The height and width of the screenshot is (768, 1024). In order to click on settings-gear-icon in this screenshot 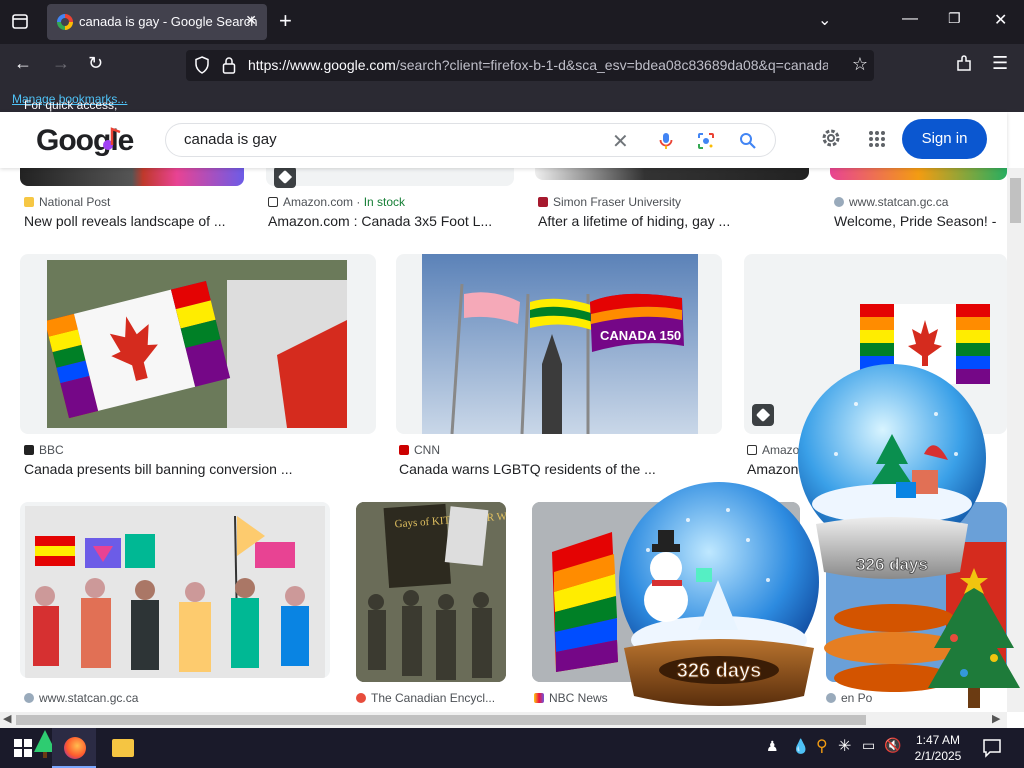, I will do `click(831, 138)`.